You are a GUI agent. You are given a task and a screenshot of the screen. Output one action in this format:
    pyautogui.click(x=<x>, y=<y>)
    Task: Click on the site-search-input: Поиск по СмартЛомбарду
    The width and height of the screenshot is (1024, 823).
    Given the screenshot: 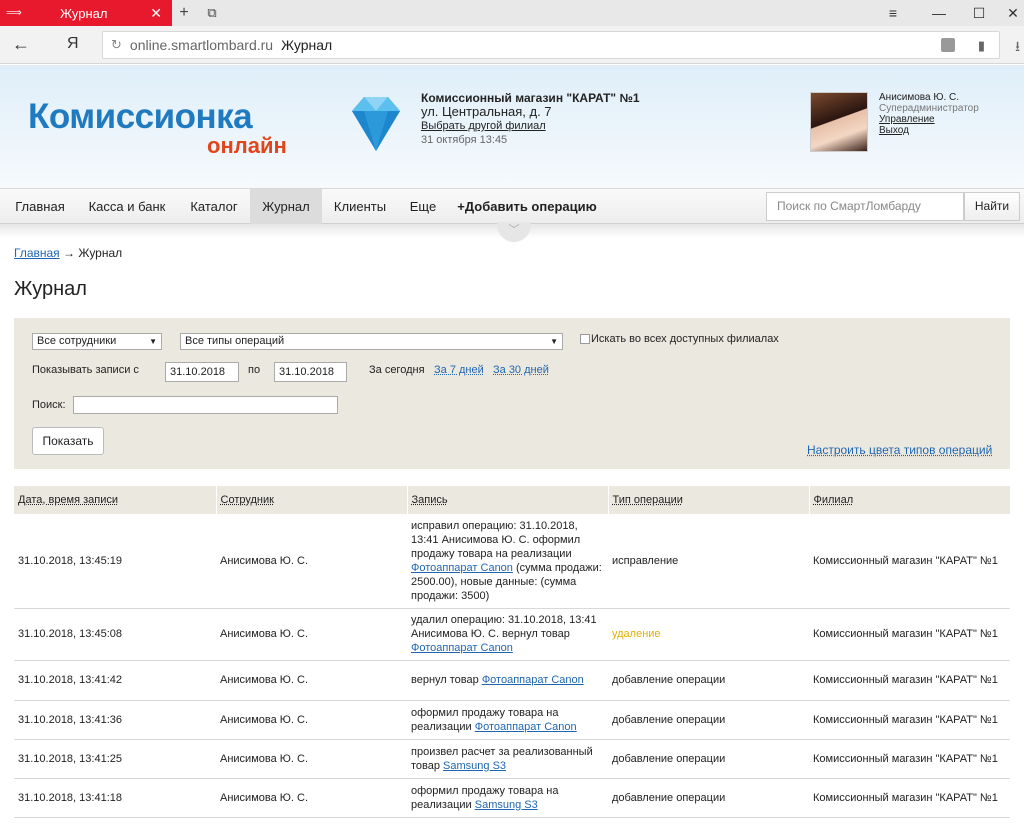 What is the action you would take?
    pyautogui.click(x=865, y=206)
    